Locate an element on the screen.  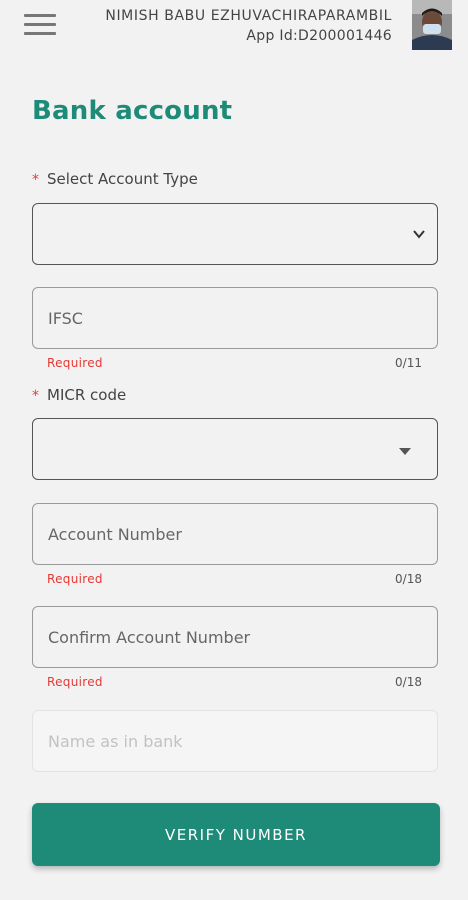
ifsc-counter: 0/11 is located at coordinates (408, 363).